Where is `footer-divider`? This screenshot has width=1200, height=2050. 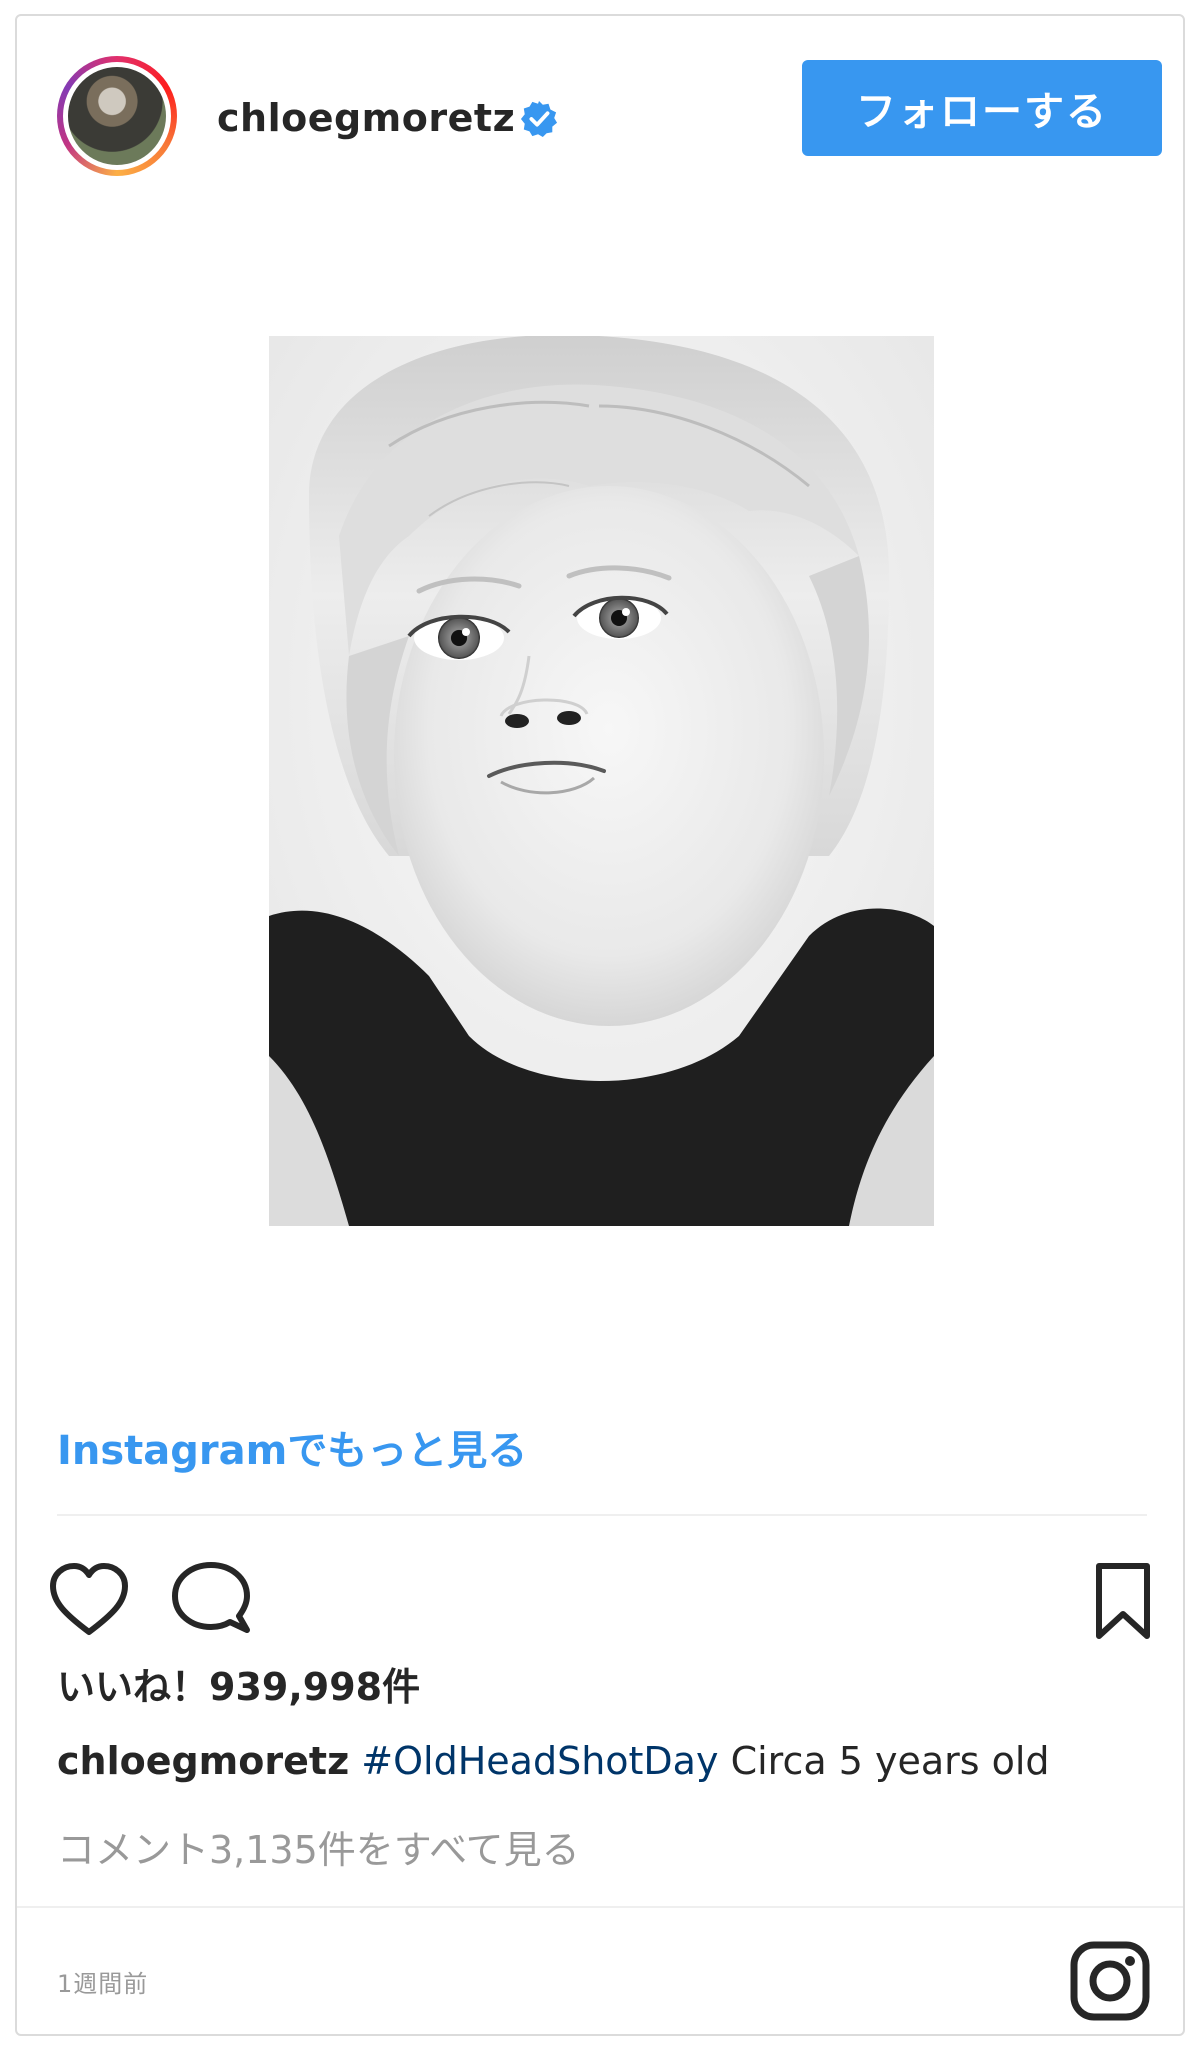
footer-divider is located at coordinates (600, 1907).